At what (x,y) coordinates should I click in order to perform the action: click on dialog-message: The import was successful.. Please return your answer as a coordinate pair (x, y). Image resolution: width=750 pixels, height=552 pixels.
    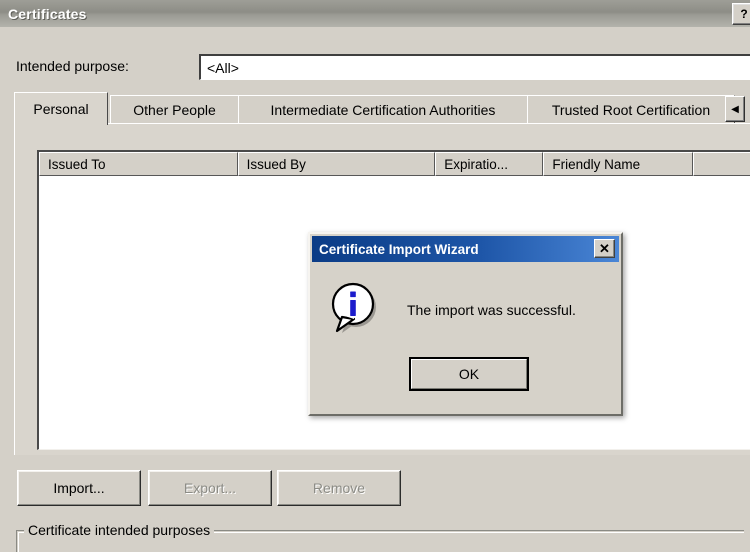
    Looking at the image, I should click on (491, 310).